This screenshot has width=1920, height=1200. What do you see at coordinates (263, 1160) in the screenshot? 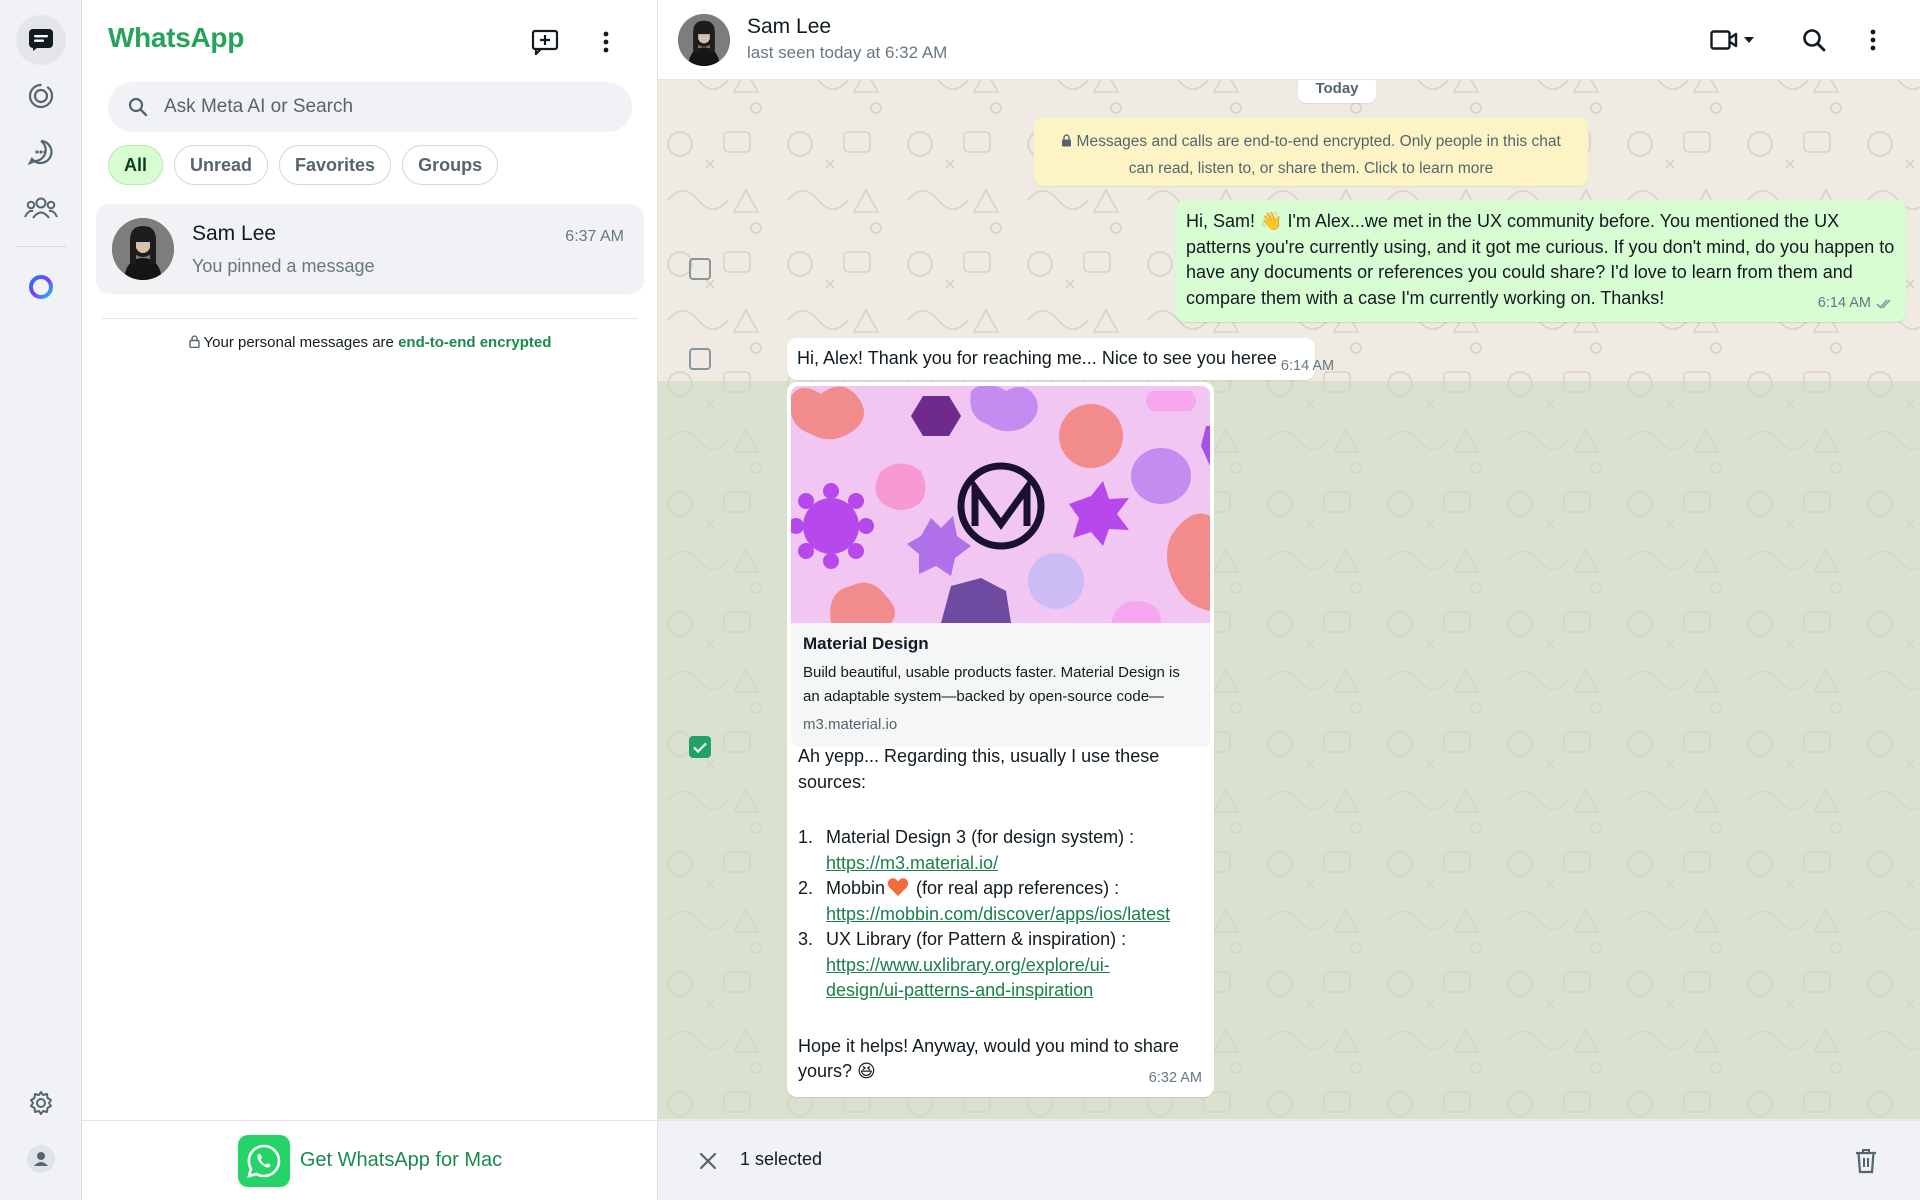
I see `whatsapp-logo-icon` at bounding box center [263, 1160].